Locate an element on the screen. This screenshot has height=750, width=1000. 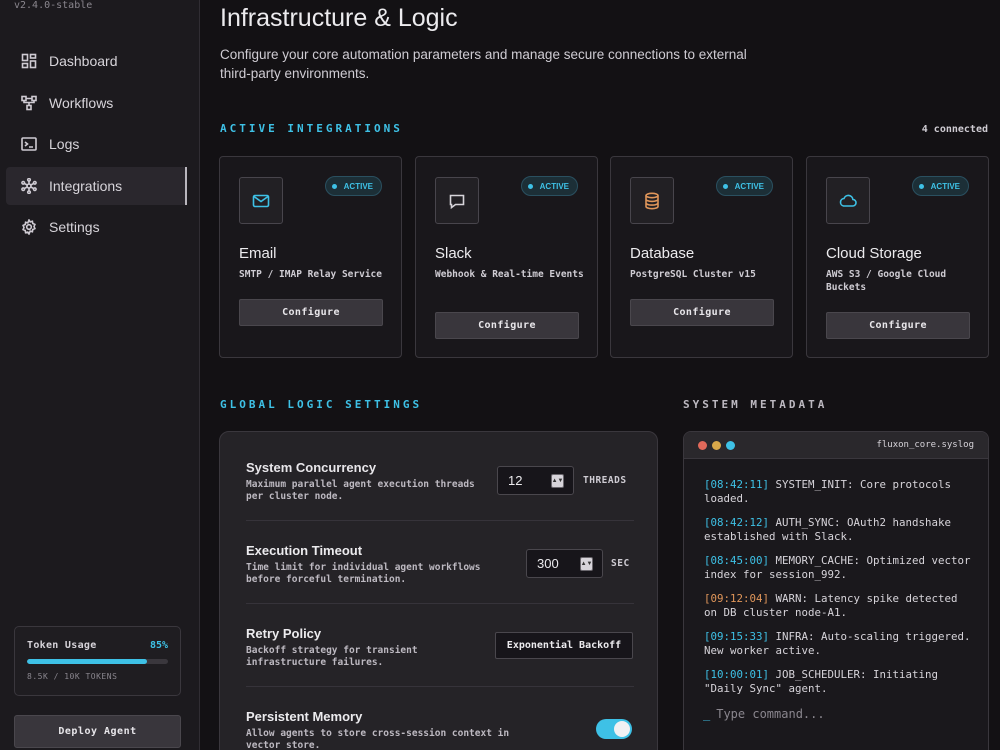
token-usage-percent: 85% is located at coordinates (158, 645).